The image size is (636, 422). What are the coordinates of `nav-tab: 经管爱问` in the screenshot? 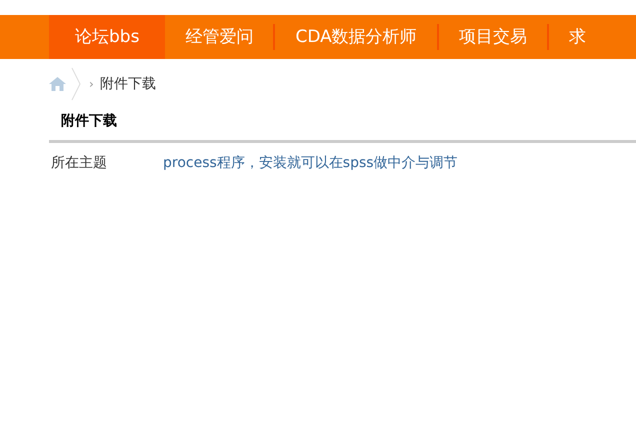 It's located at (219, 37).